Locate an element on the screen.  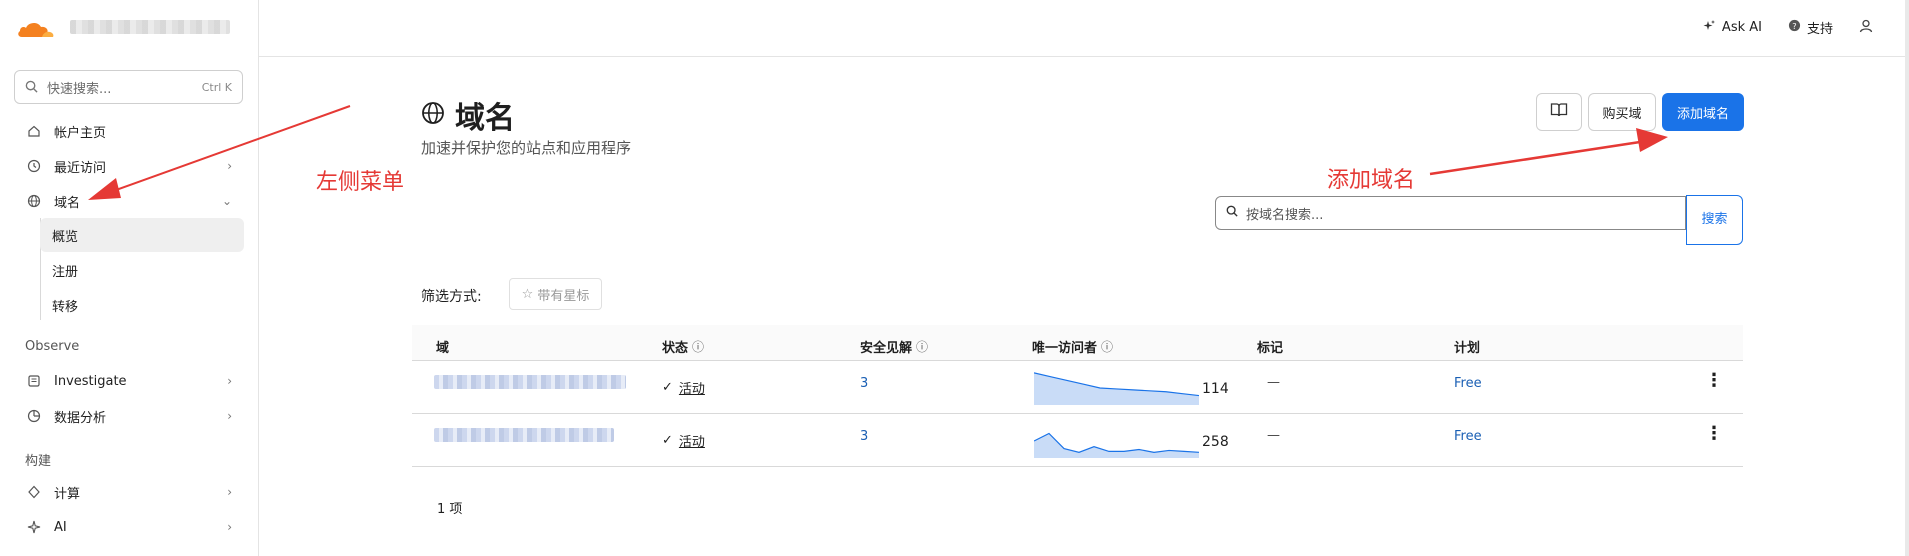
sidebar-item-analytics: 数据分析 › is located at coordinates (129, 416).